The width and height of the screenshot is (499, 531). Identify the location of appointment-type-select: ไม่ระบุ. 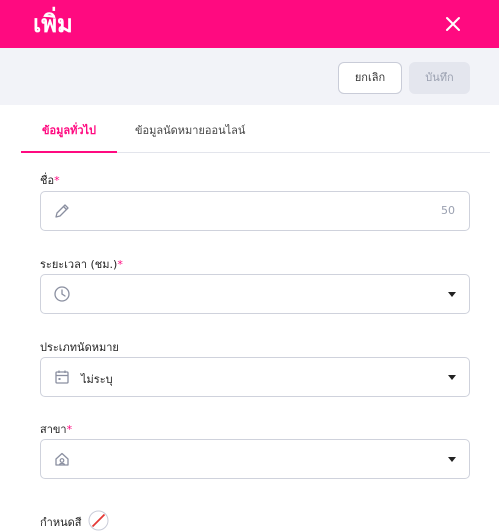
(255, 377).